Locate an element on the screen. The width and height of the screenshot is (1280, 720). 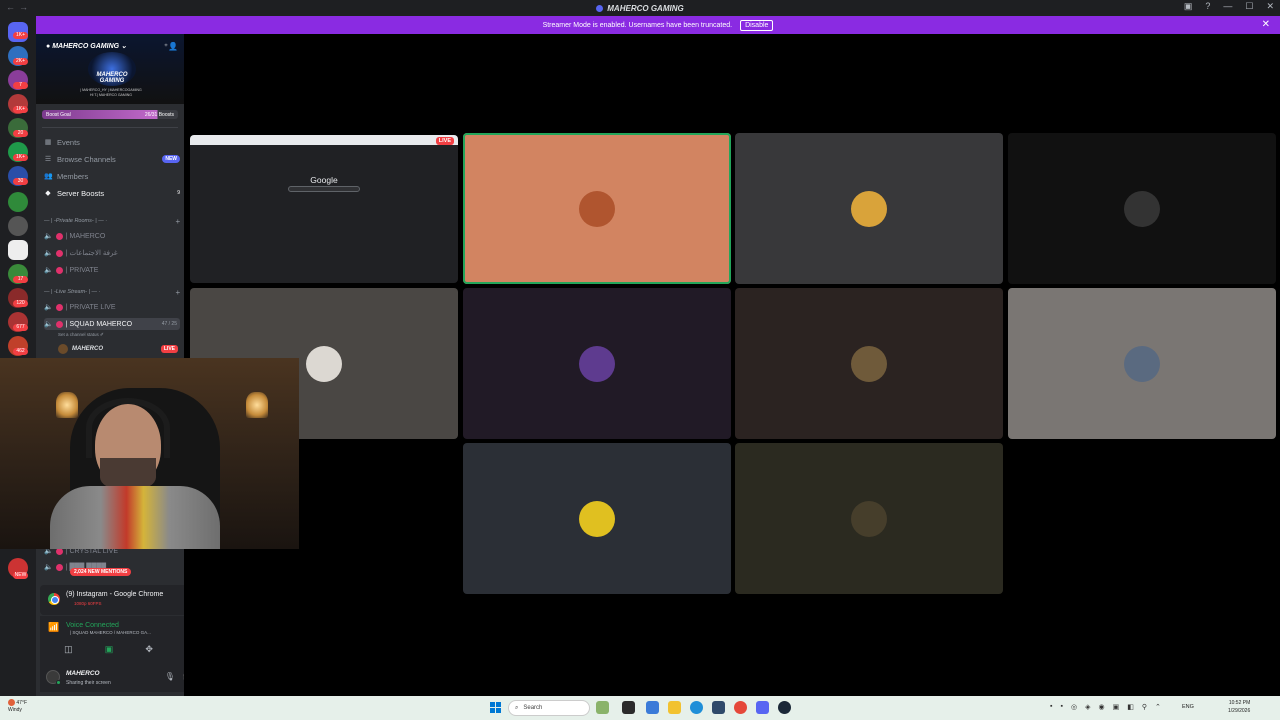
voice-channel: 🔈 | MAHERCO is located at coordinates (112, 236).